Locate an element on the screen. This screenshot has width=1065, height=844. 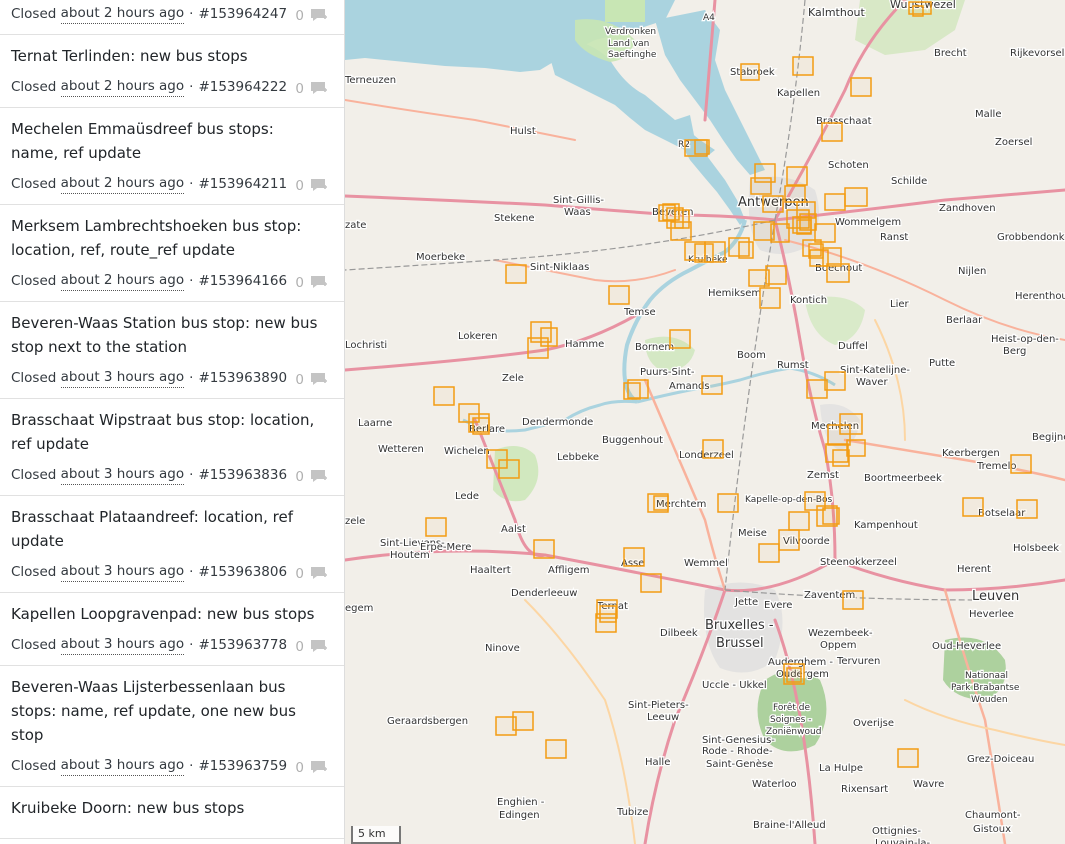
changeset-list-item: Kruibeke Doorn: new bus stops is located at coordinates (172, 813).